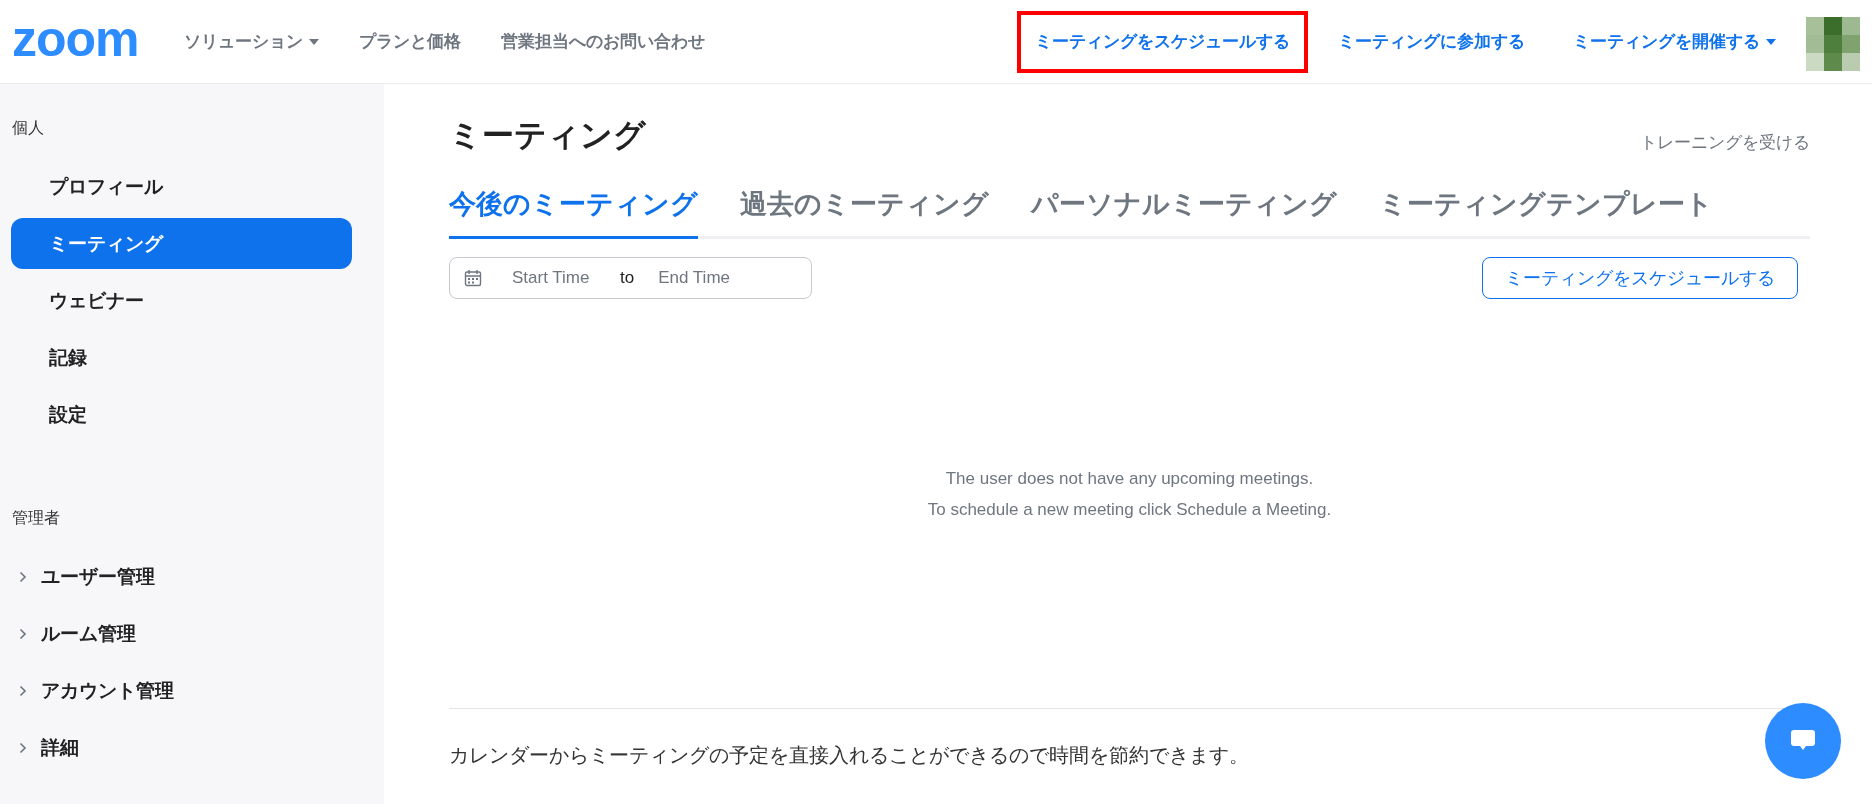  What do you see at coordinates (1184, 212) in the screenshot?
I see `tab: パーソナルミーティング` at bounding box center [1184, 212].